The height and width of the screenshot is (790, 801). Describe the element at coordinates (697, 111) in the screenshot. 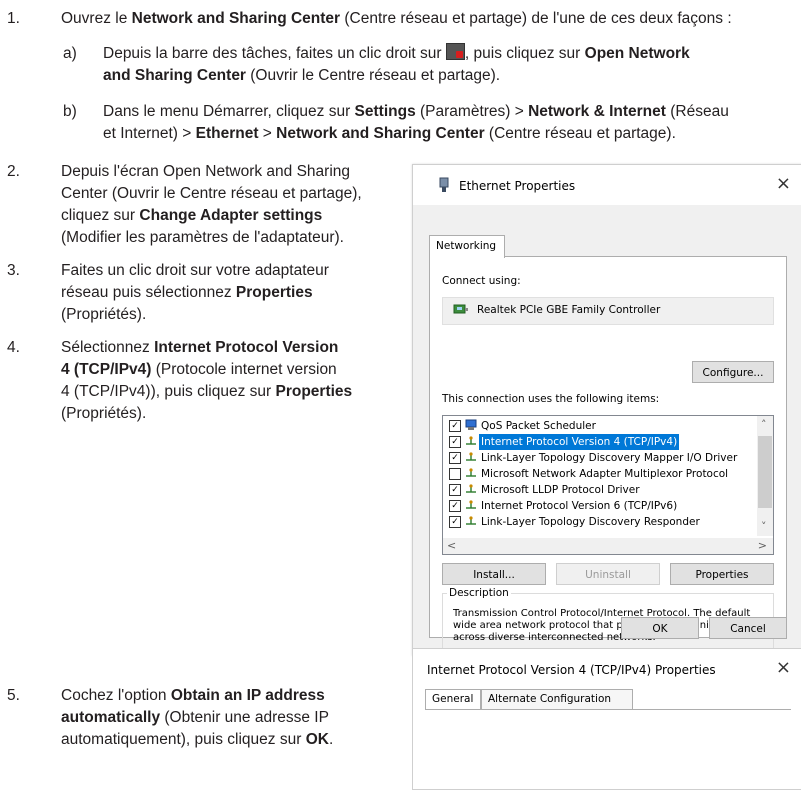

I see `text: (Réseau` at that location.